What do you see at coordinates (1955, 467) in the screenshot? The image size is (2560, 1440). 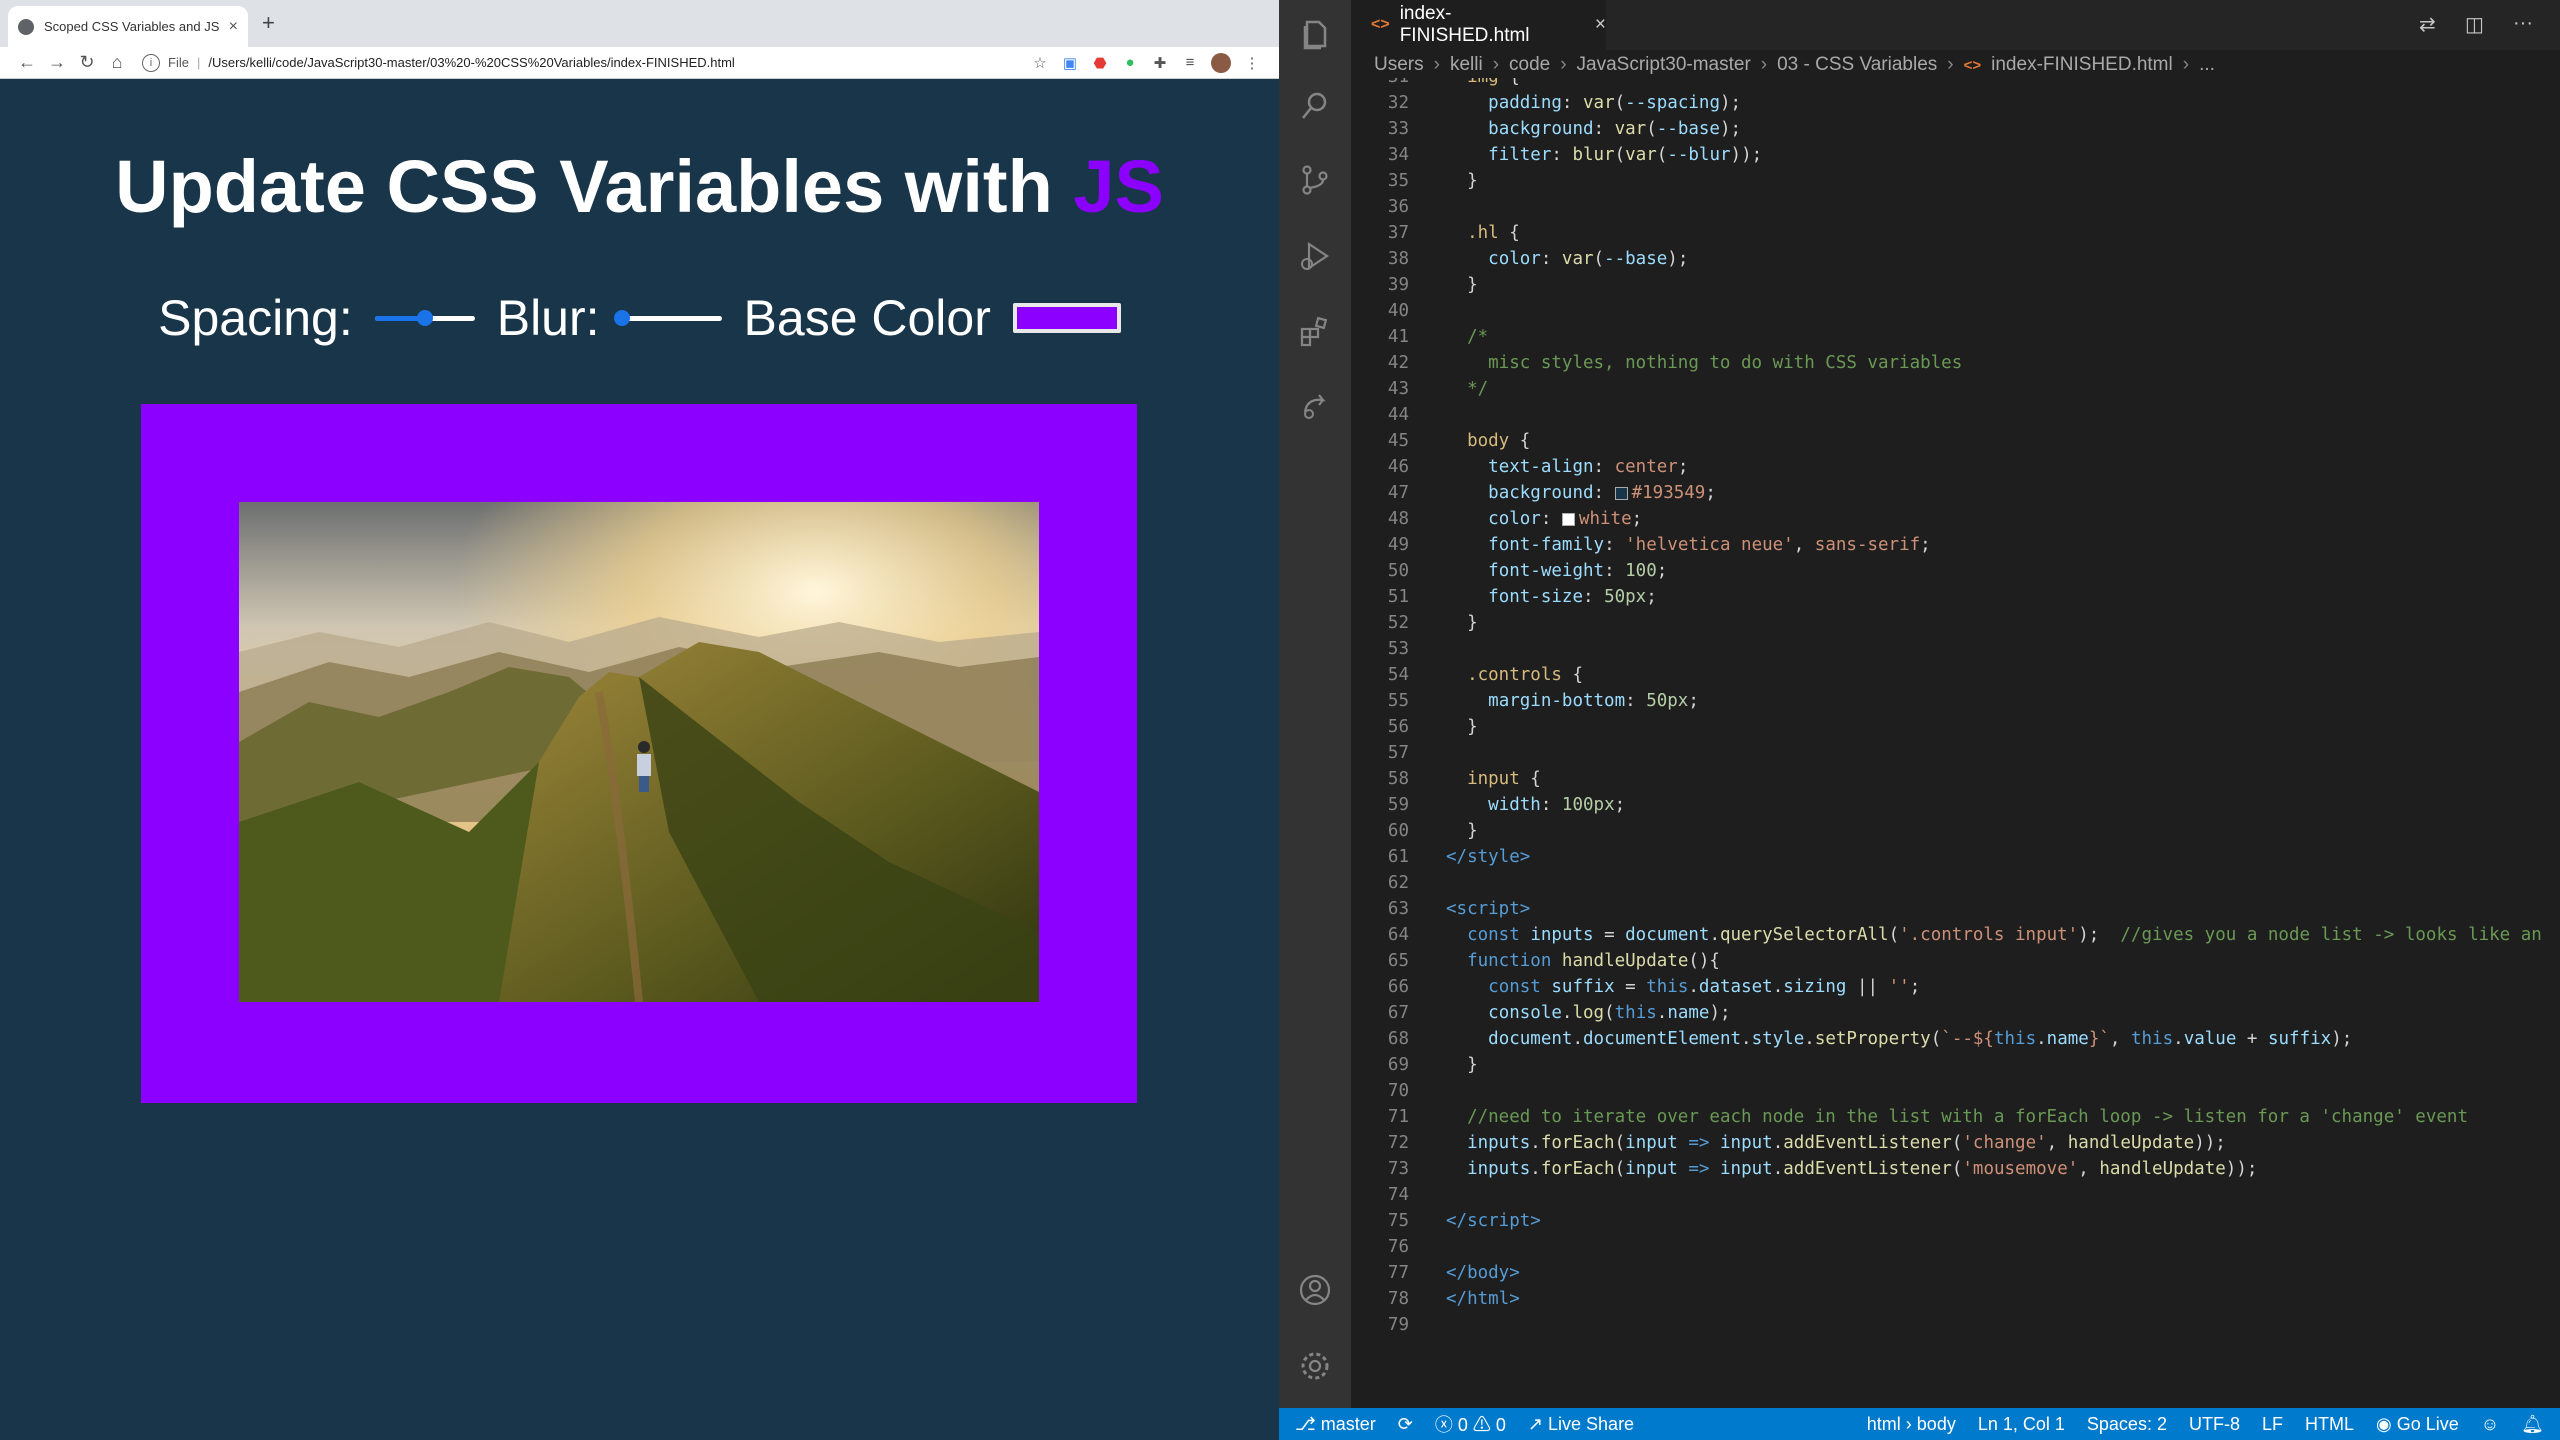 I see `code-line: 46 text-align: center;` at bounding box center [1955, 467].